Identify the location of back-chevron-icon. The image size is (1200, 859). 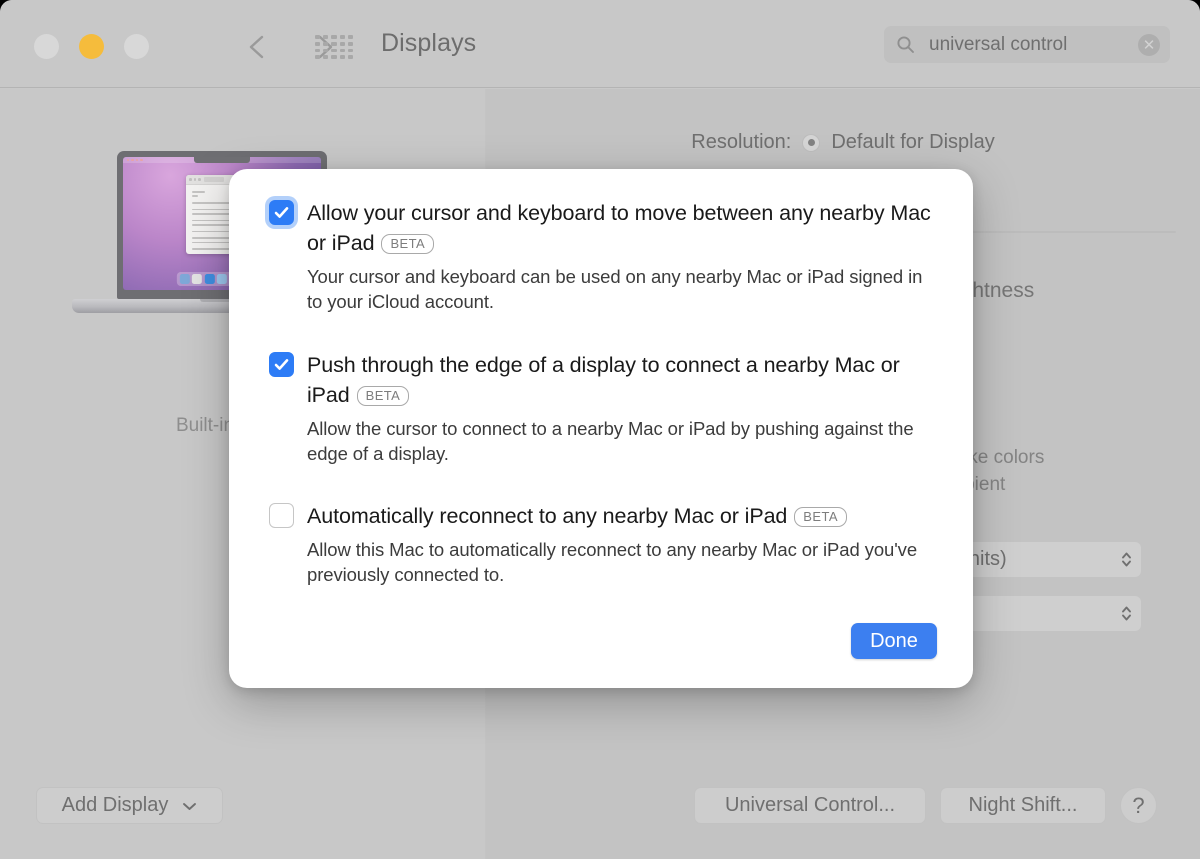
(258, 47).